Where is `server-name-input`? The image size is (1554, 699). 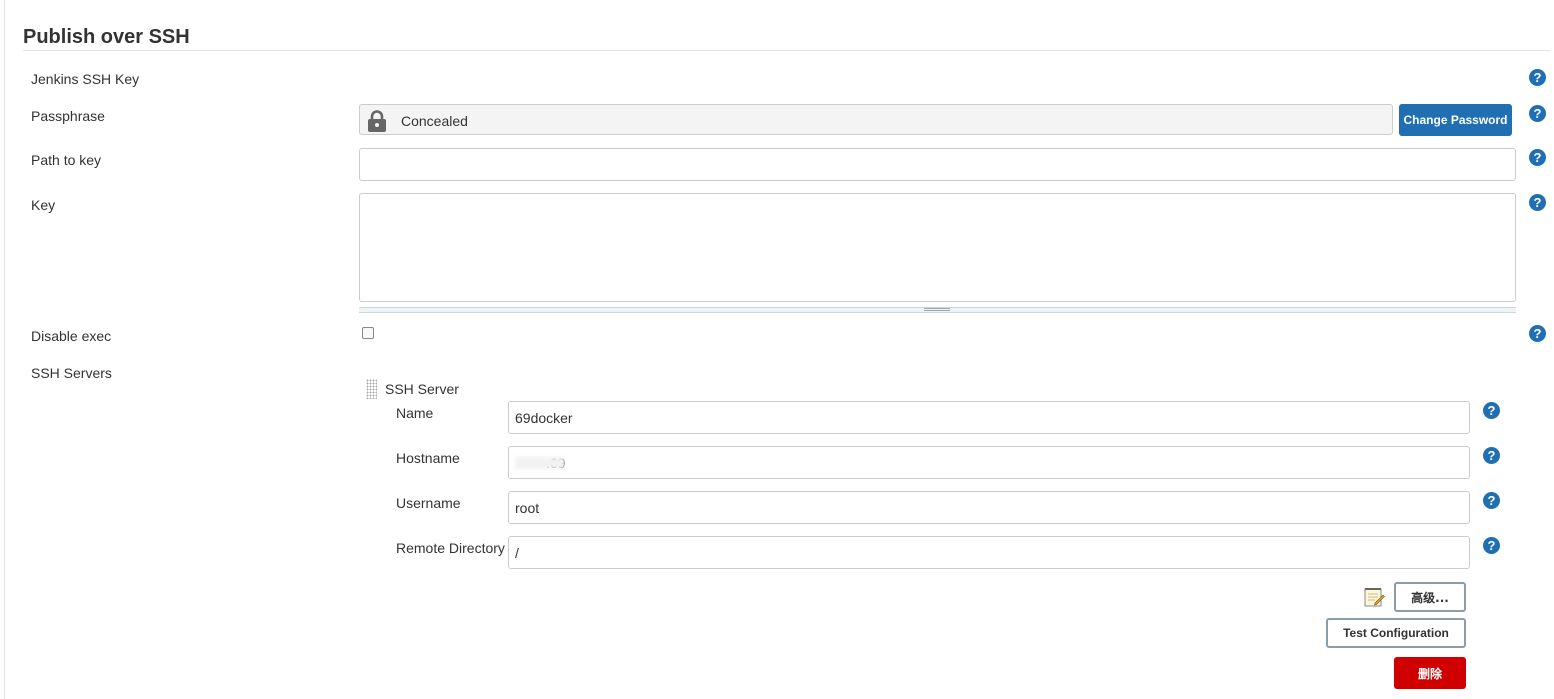
server-name-input is located at coordinates (989, 417).